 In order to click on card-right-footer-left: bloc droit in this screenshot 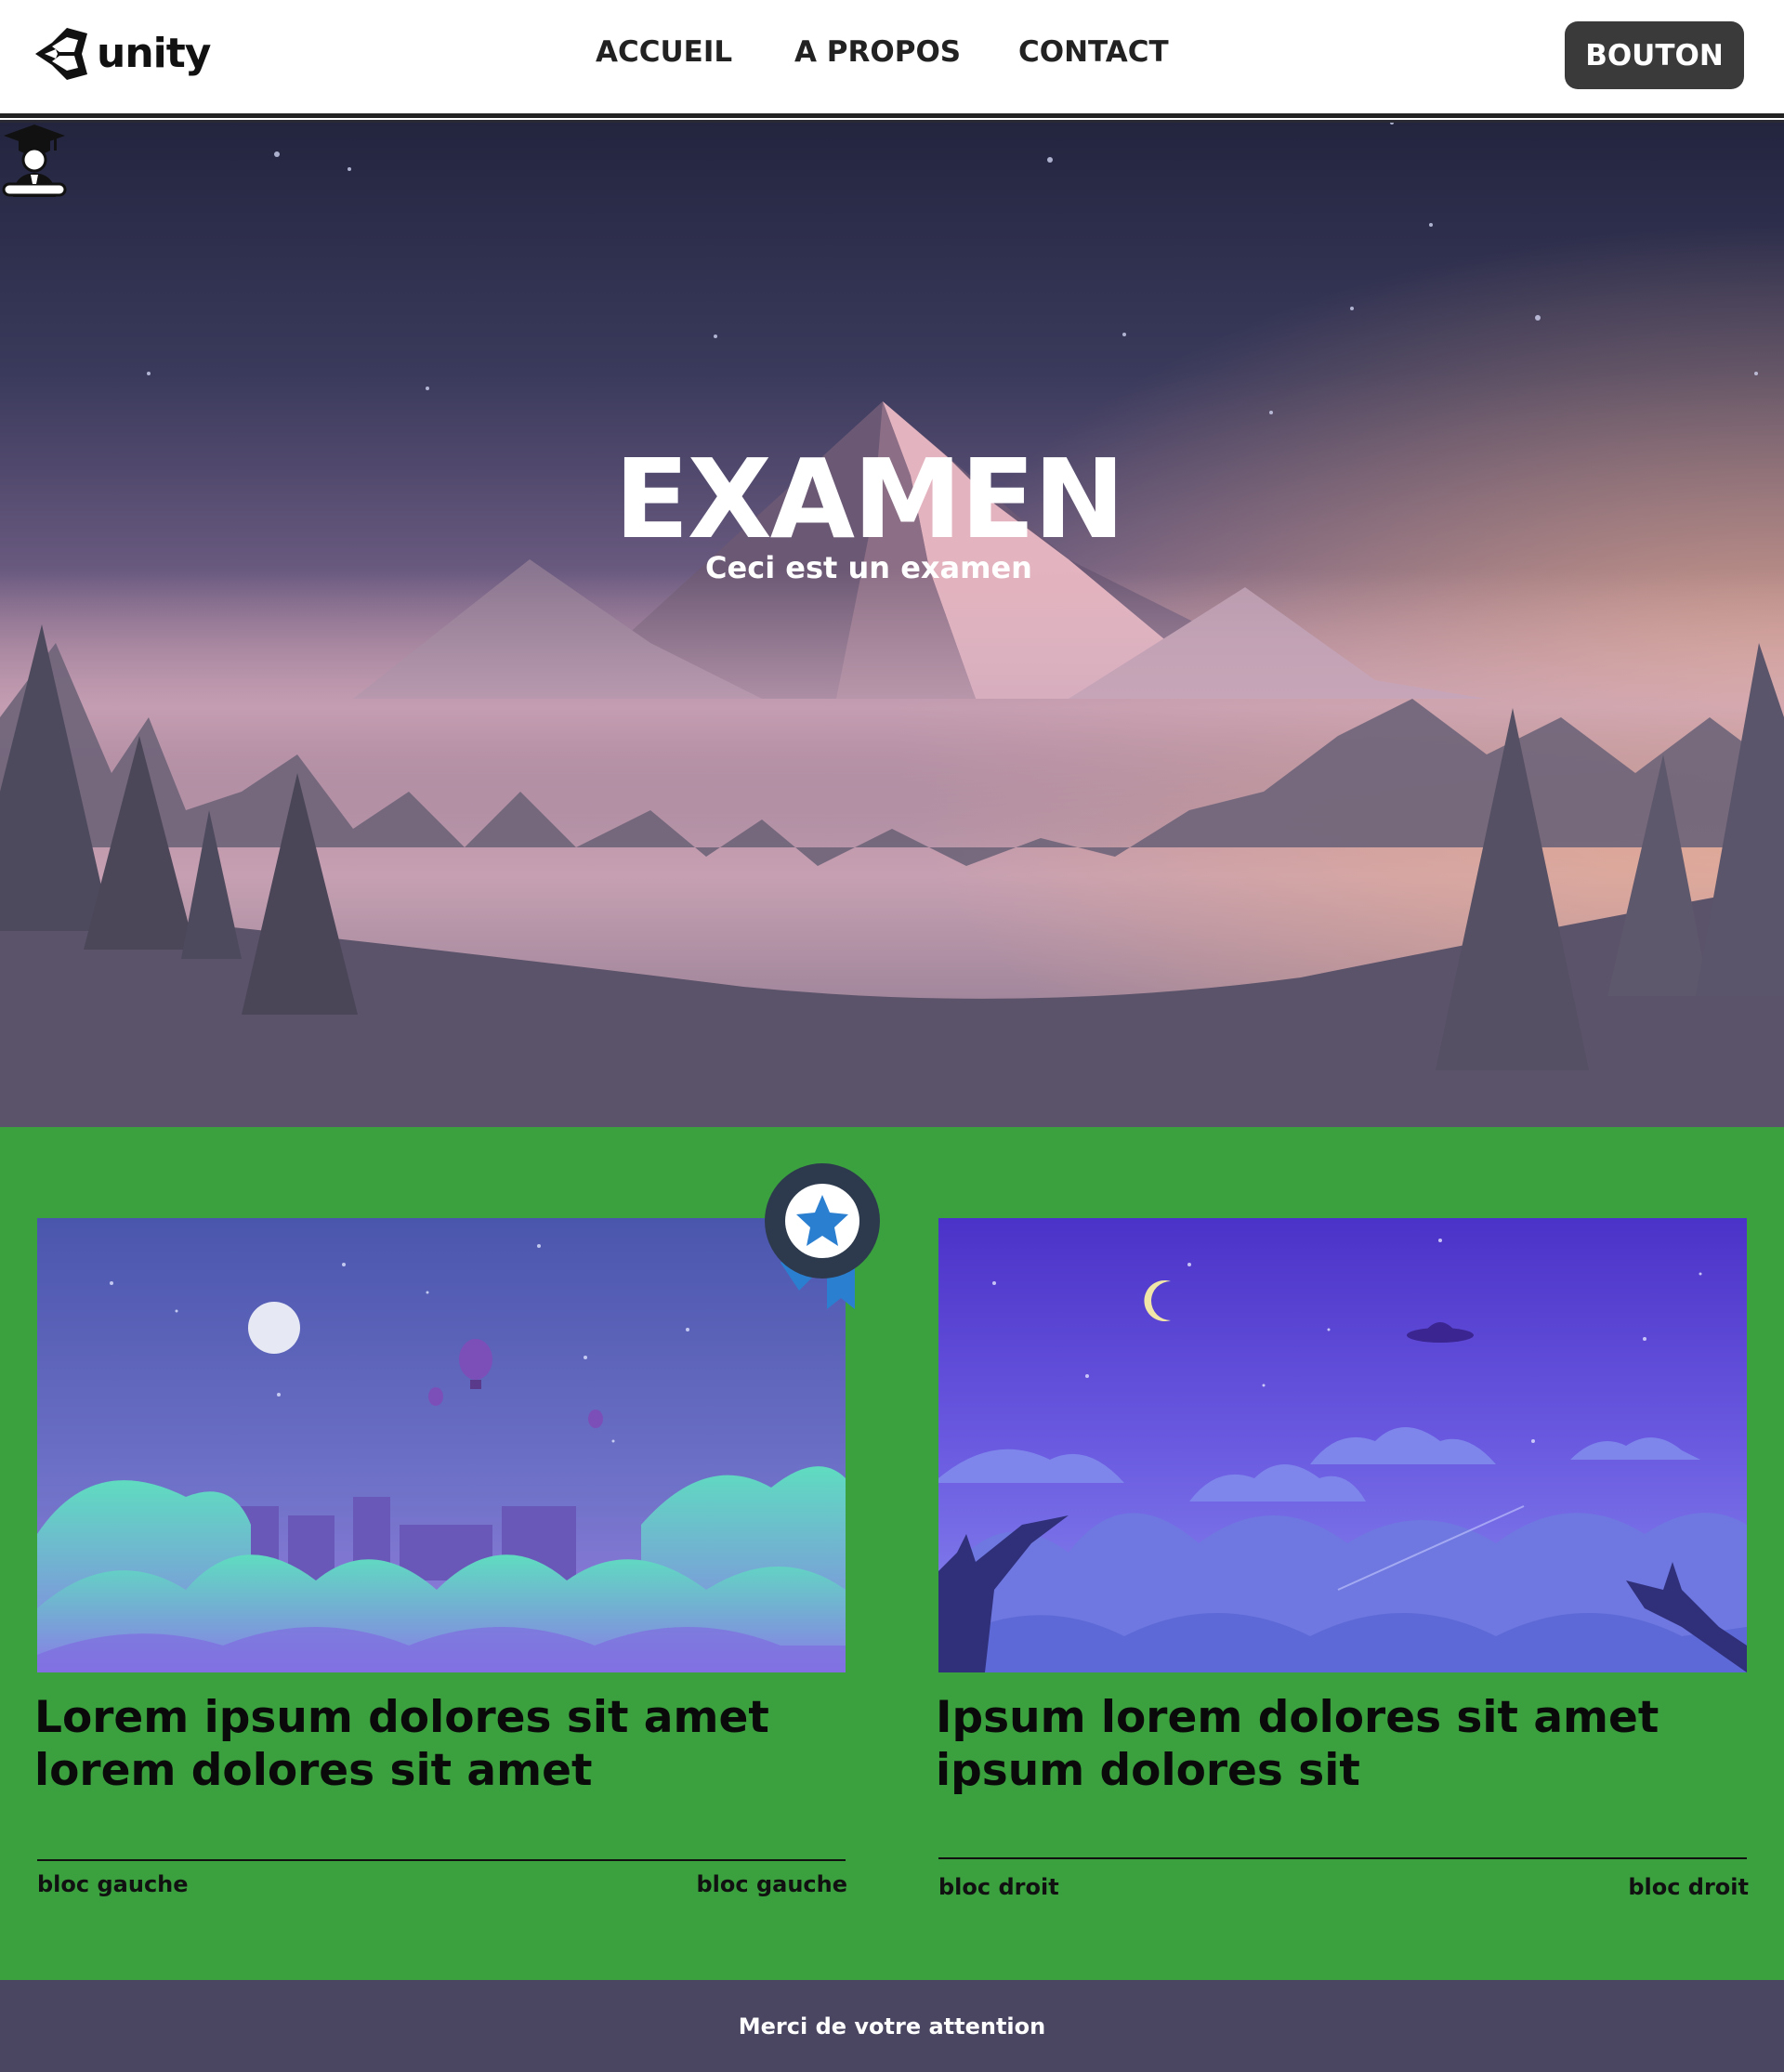, I will do `click(999, 1887)`.